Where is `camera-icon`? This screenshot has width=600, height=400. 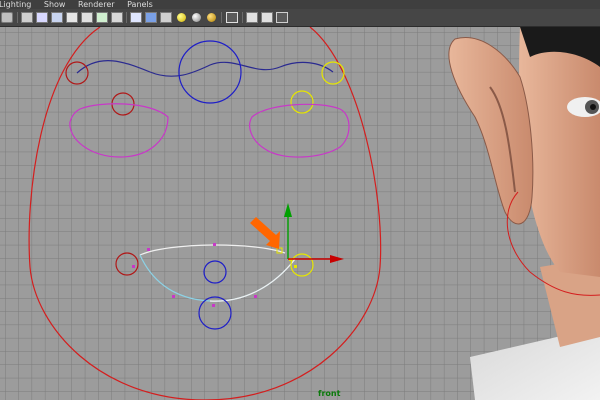 camera-icon is located at coordinates (7, 17).